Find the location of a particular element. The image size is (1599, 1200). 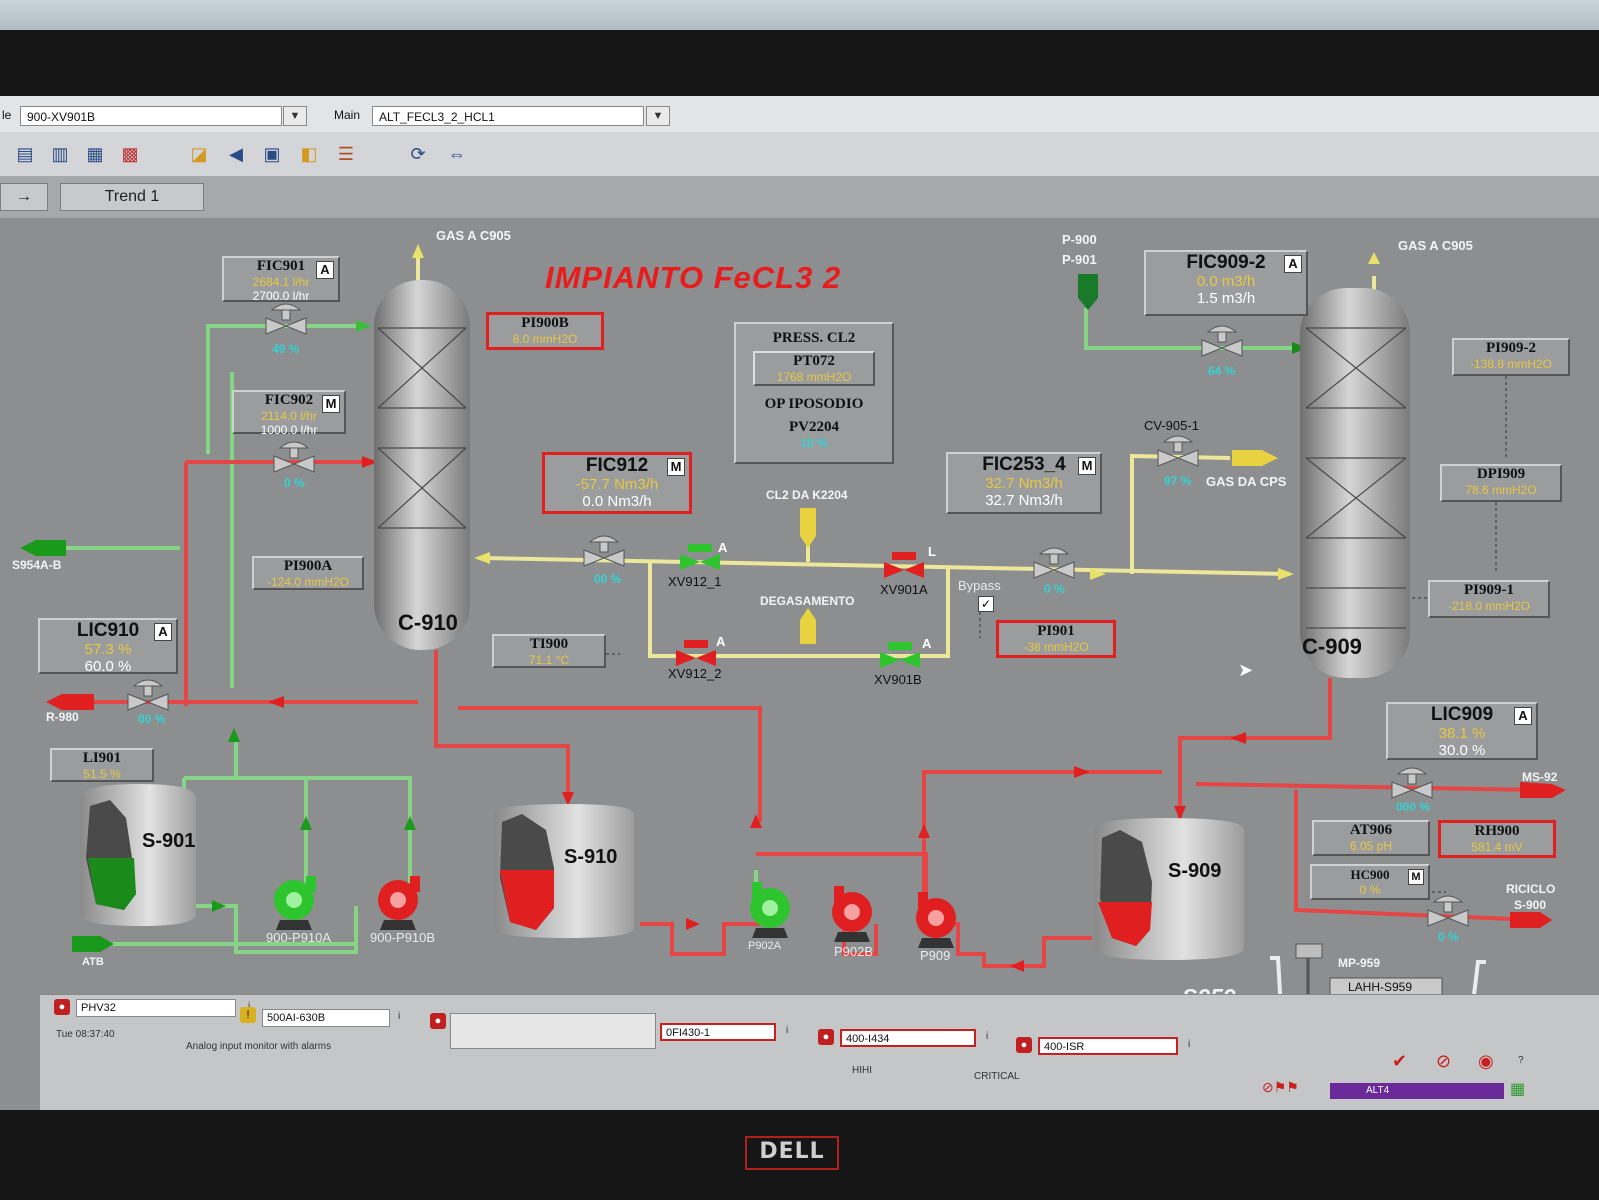

tag-pi900b-pv: 8.0 mmH2O is located at coordinates (545, 339).